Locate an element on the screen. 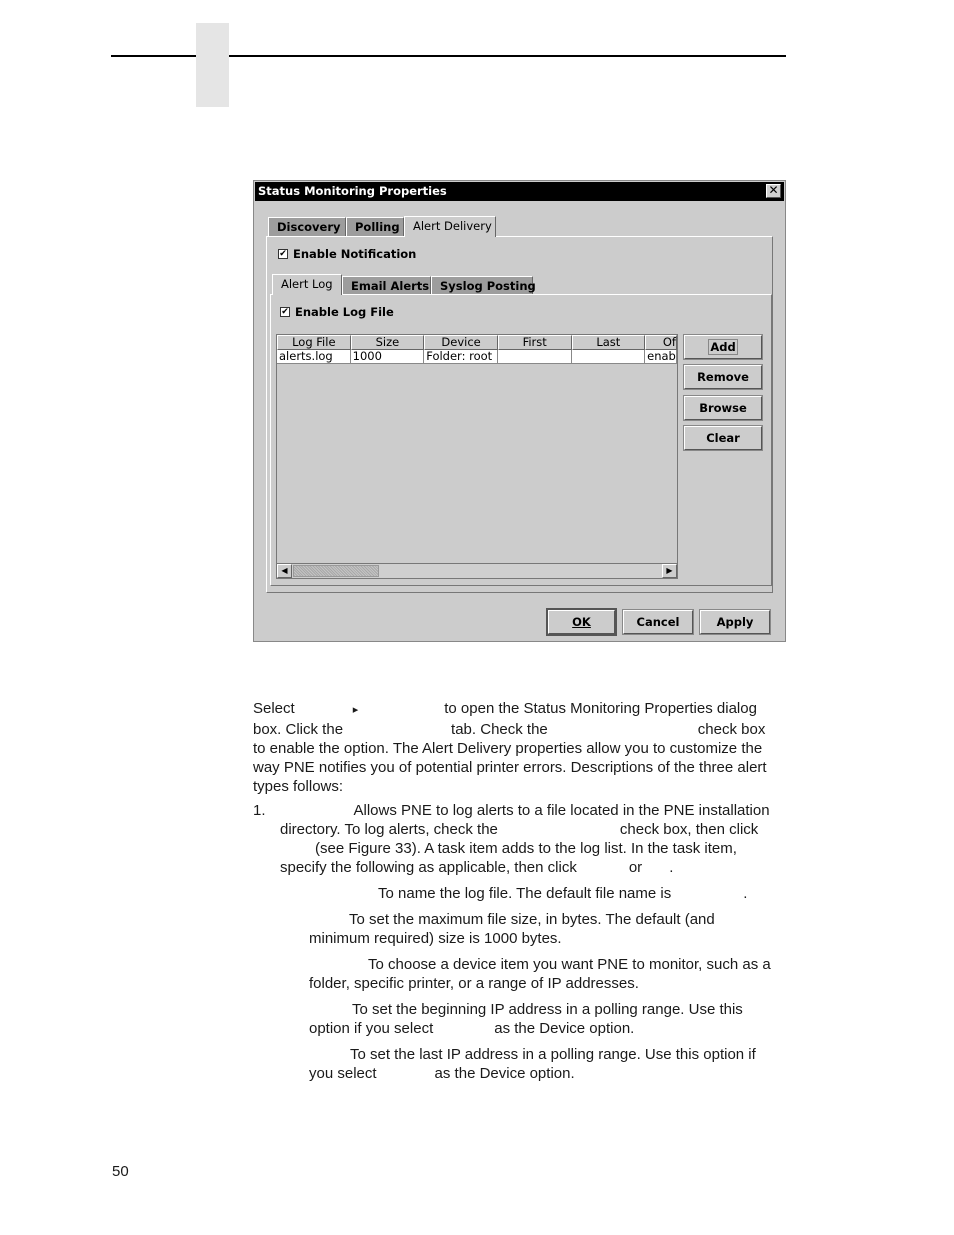  dialog-titlebar: Status Monitoring Properties ✕ is located at coordinates (519, 191).